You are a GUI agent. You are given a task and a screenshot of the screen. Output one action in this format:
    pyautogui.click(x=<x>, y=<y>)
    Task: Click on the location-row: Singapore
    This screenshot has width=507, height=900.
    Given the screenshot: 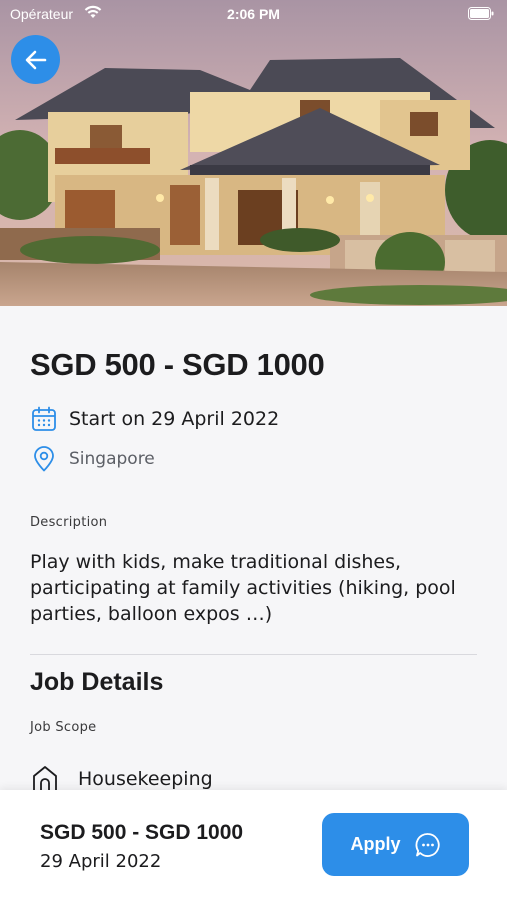 What is the action you would take?
    pyautogui.click(x=92, y=459)
    